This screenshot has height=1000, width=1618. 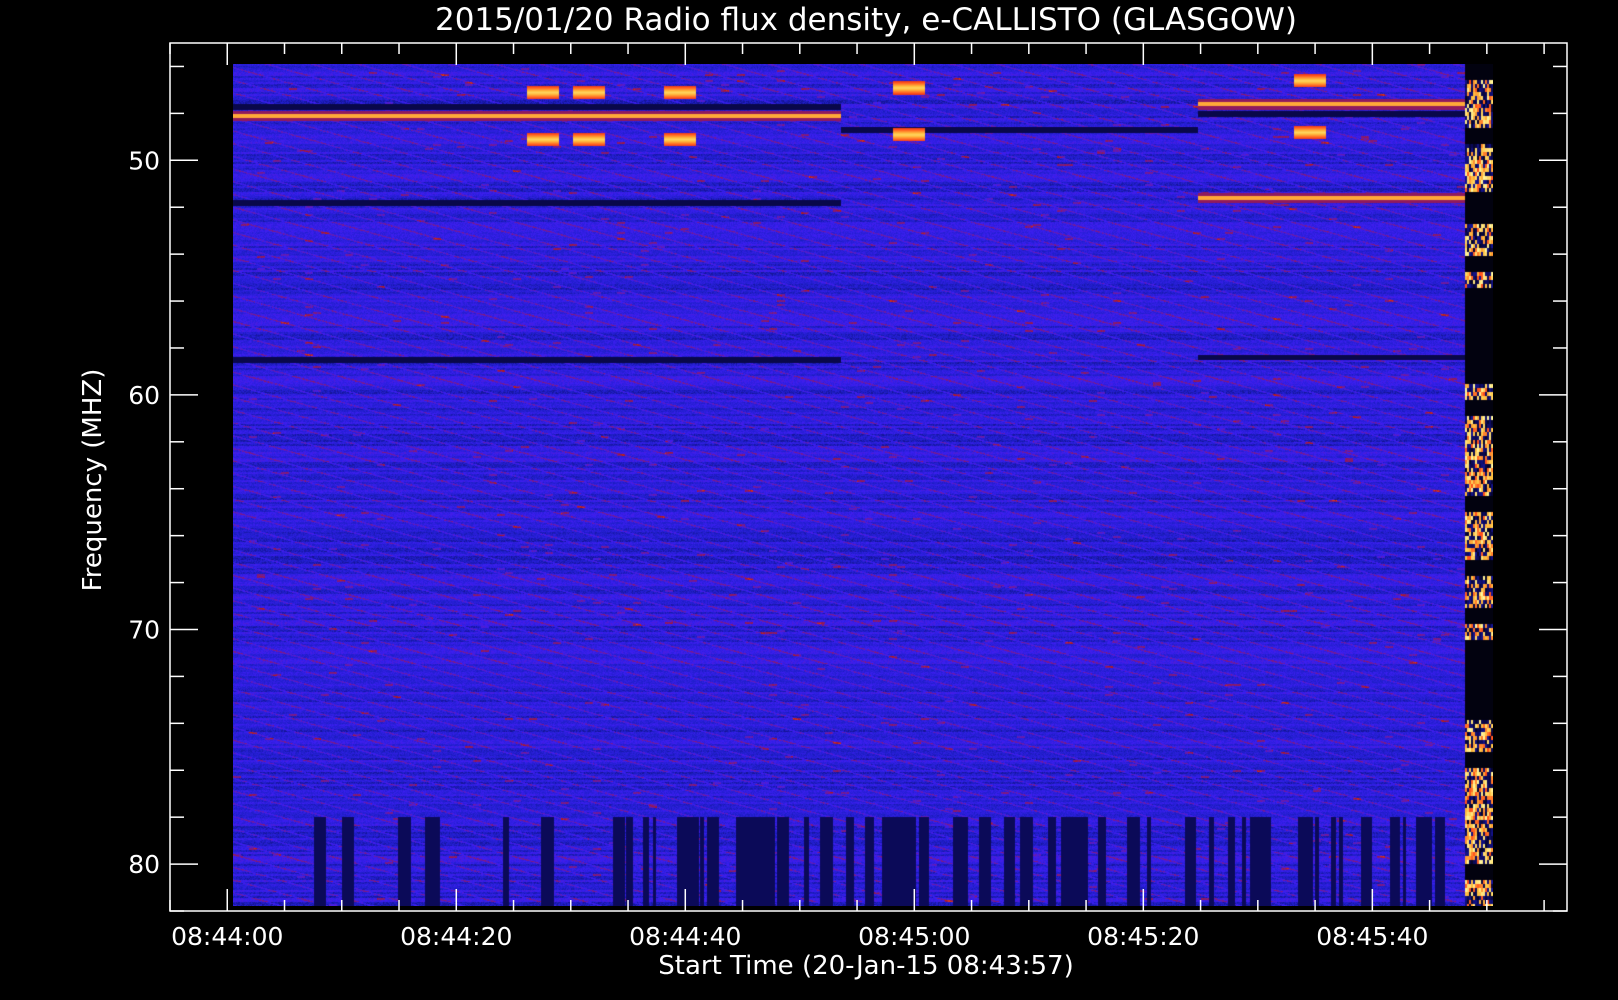 I want to click on y-tick-label: 60, so click(x=144, y=395).